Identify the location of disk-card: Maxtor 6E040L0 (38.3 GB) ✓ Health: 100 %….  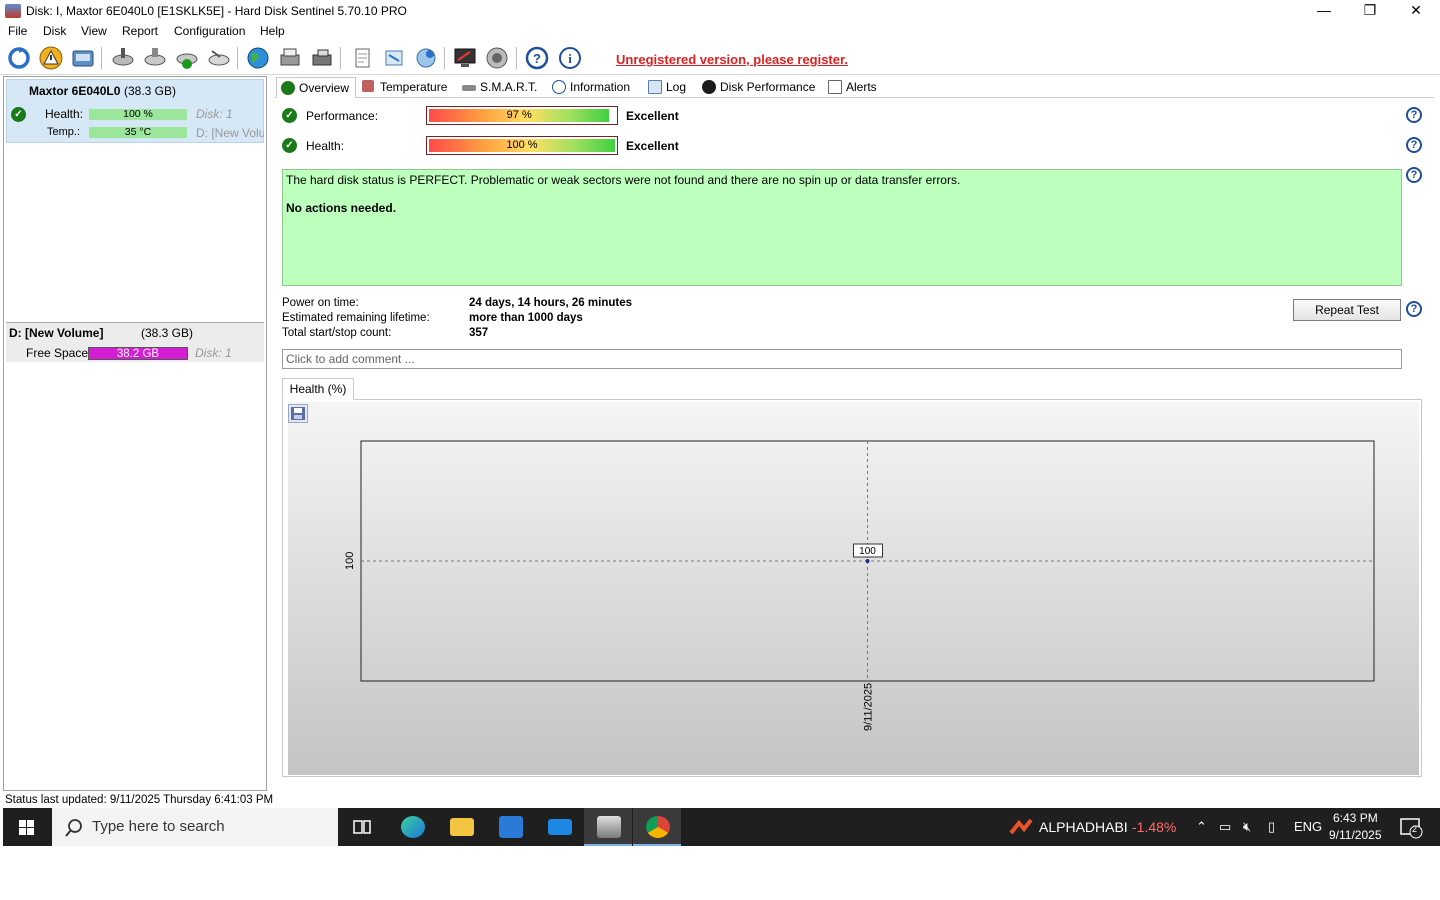
(135, 111).